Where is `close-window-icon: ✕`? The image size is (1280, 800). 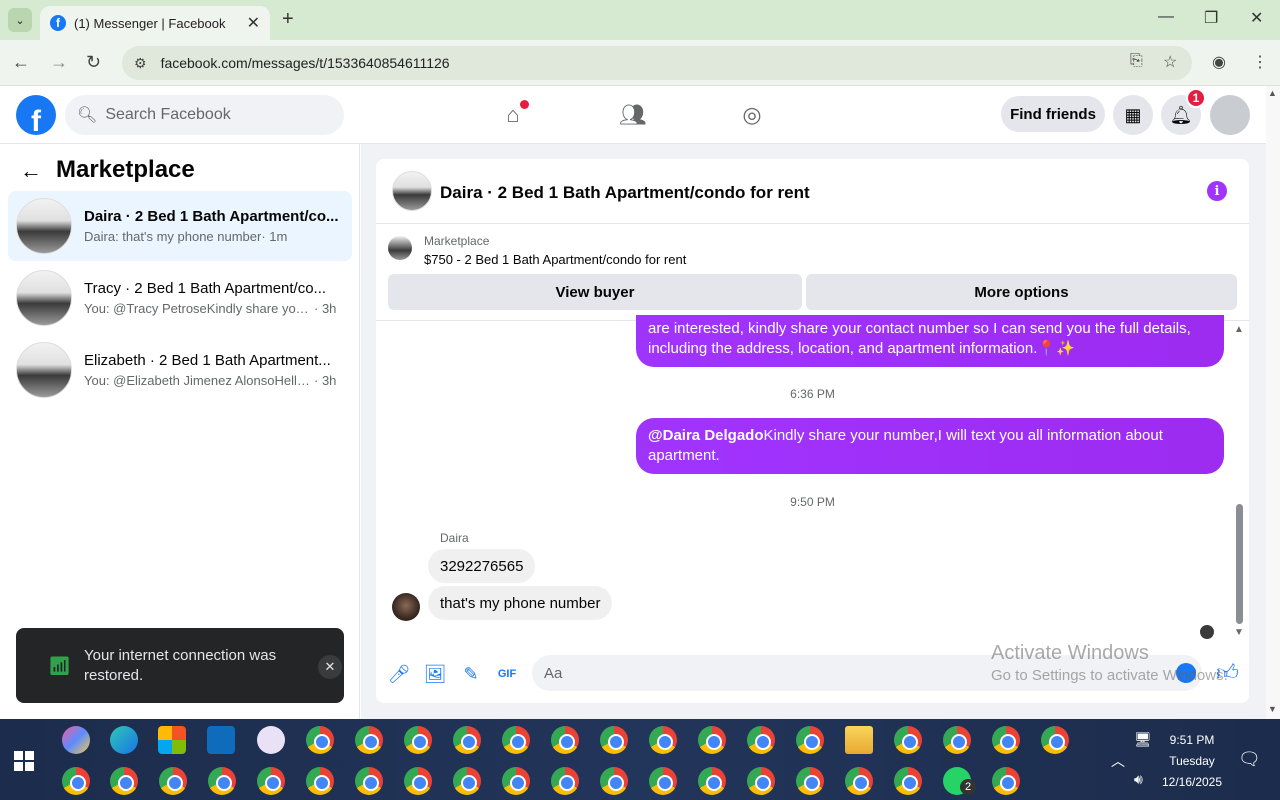 close-window-icon: ✕ is located at coordinates (1256, 18).